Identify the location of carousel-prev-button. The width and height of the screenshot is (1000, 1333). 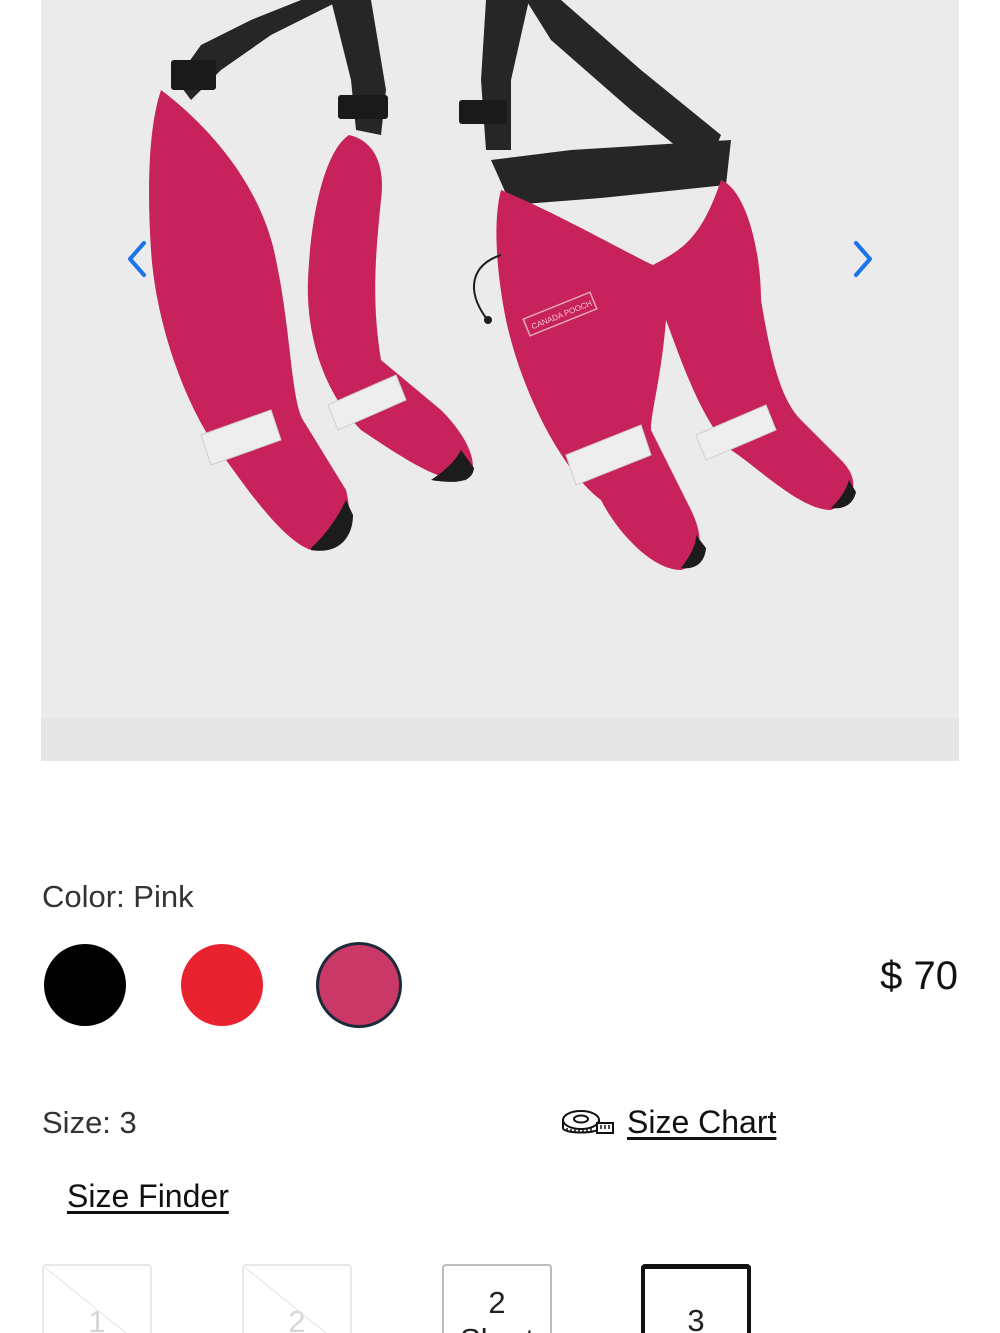
(137, 259).